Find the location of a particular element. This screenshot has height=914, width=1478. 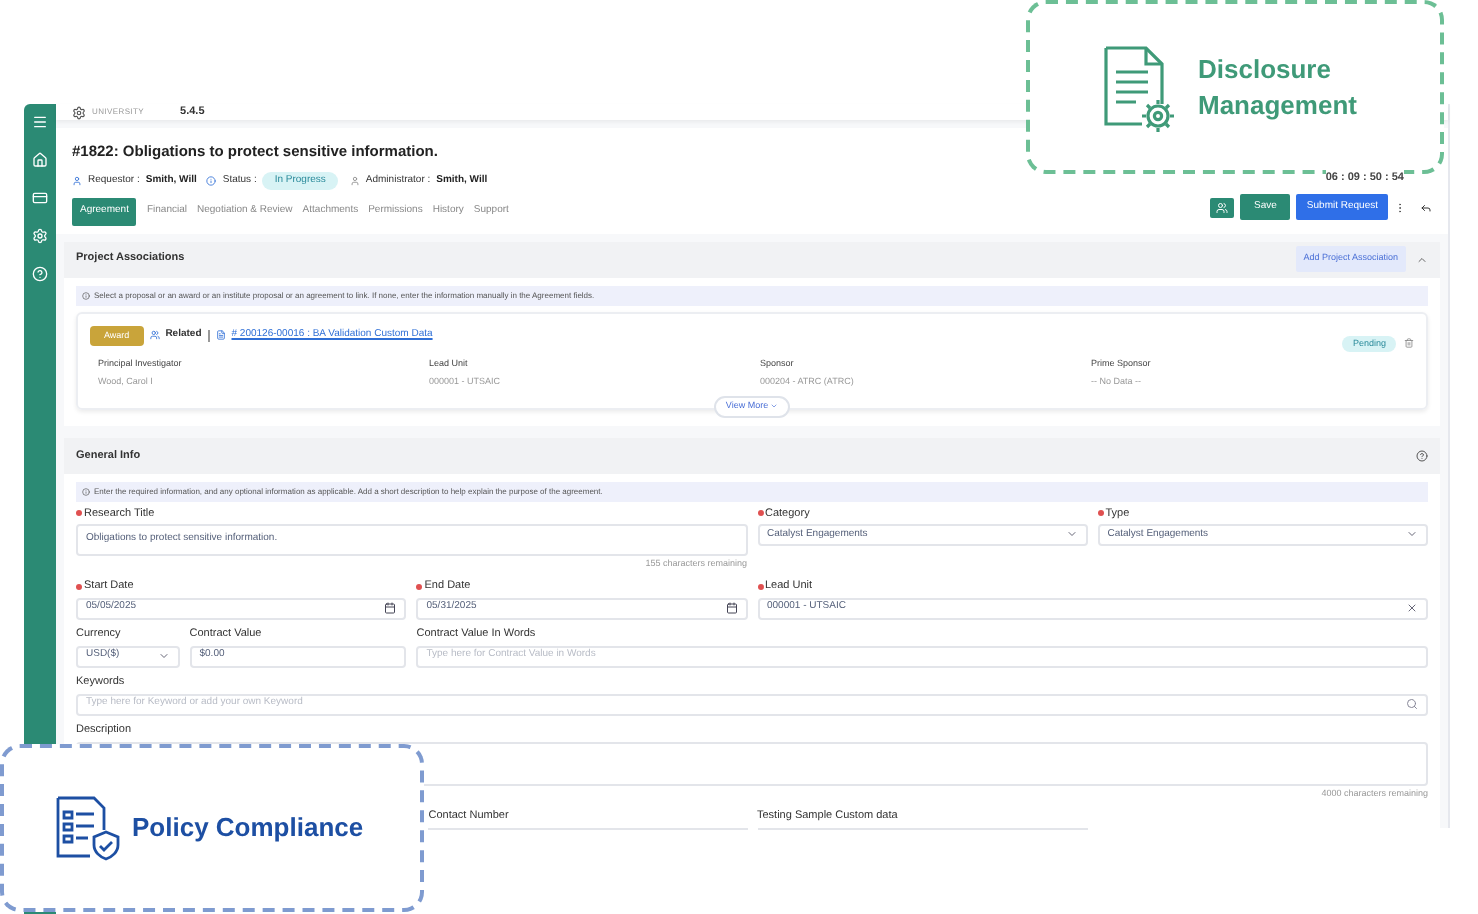

checklist-shield-icon is located at coordinates (88, 828).